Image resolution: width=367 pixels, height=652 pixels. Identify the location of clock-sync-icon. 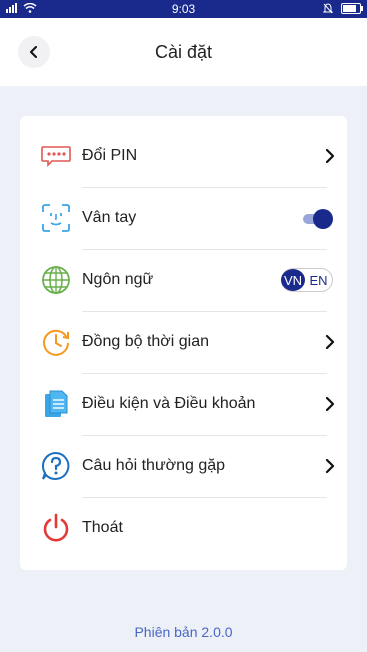
(56, 342).